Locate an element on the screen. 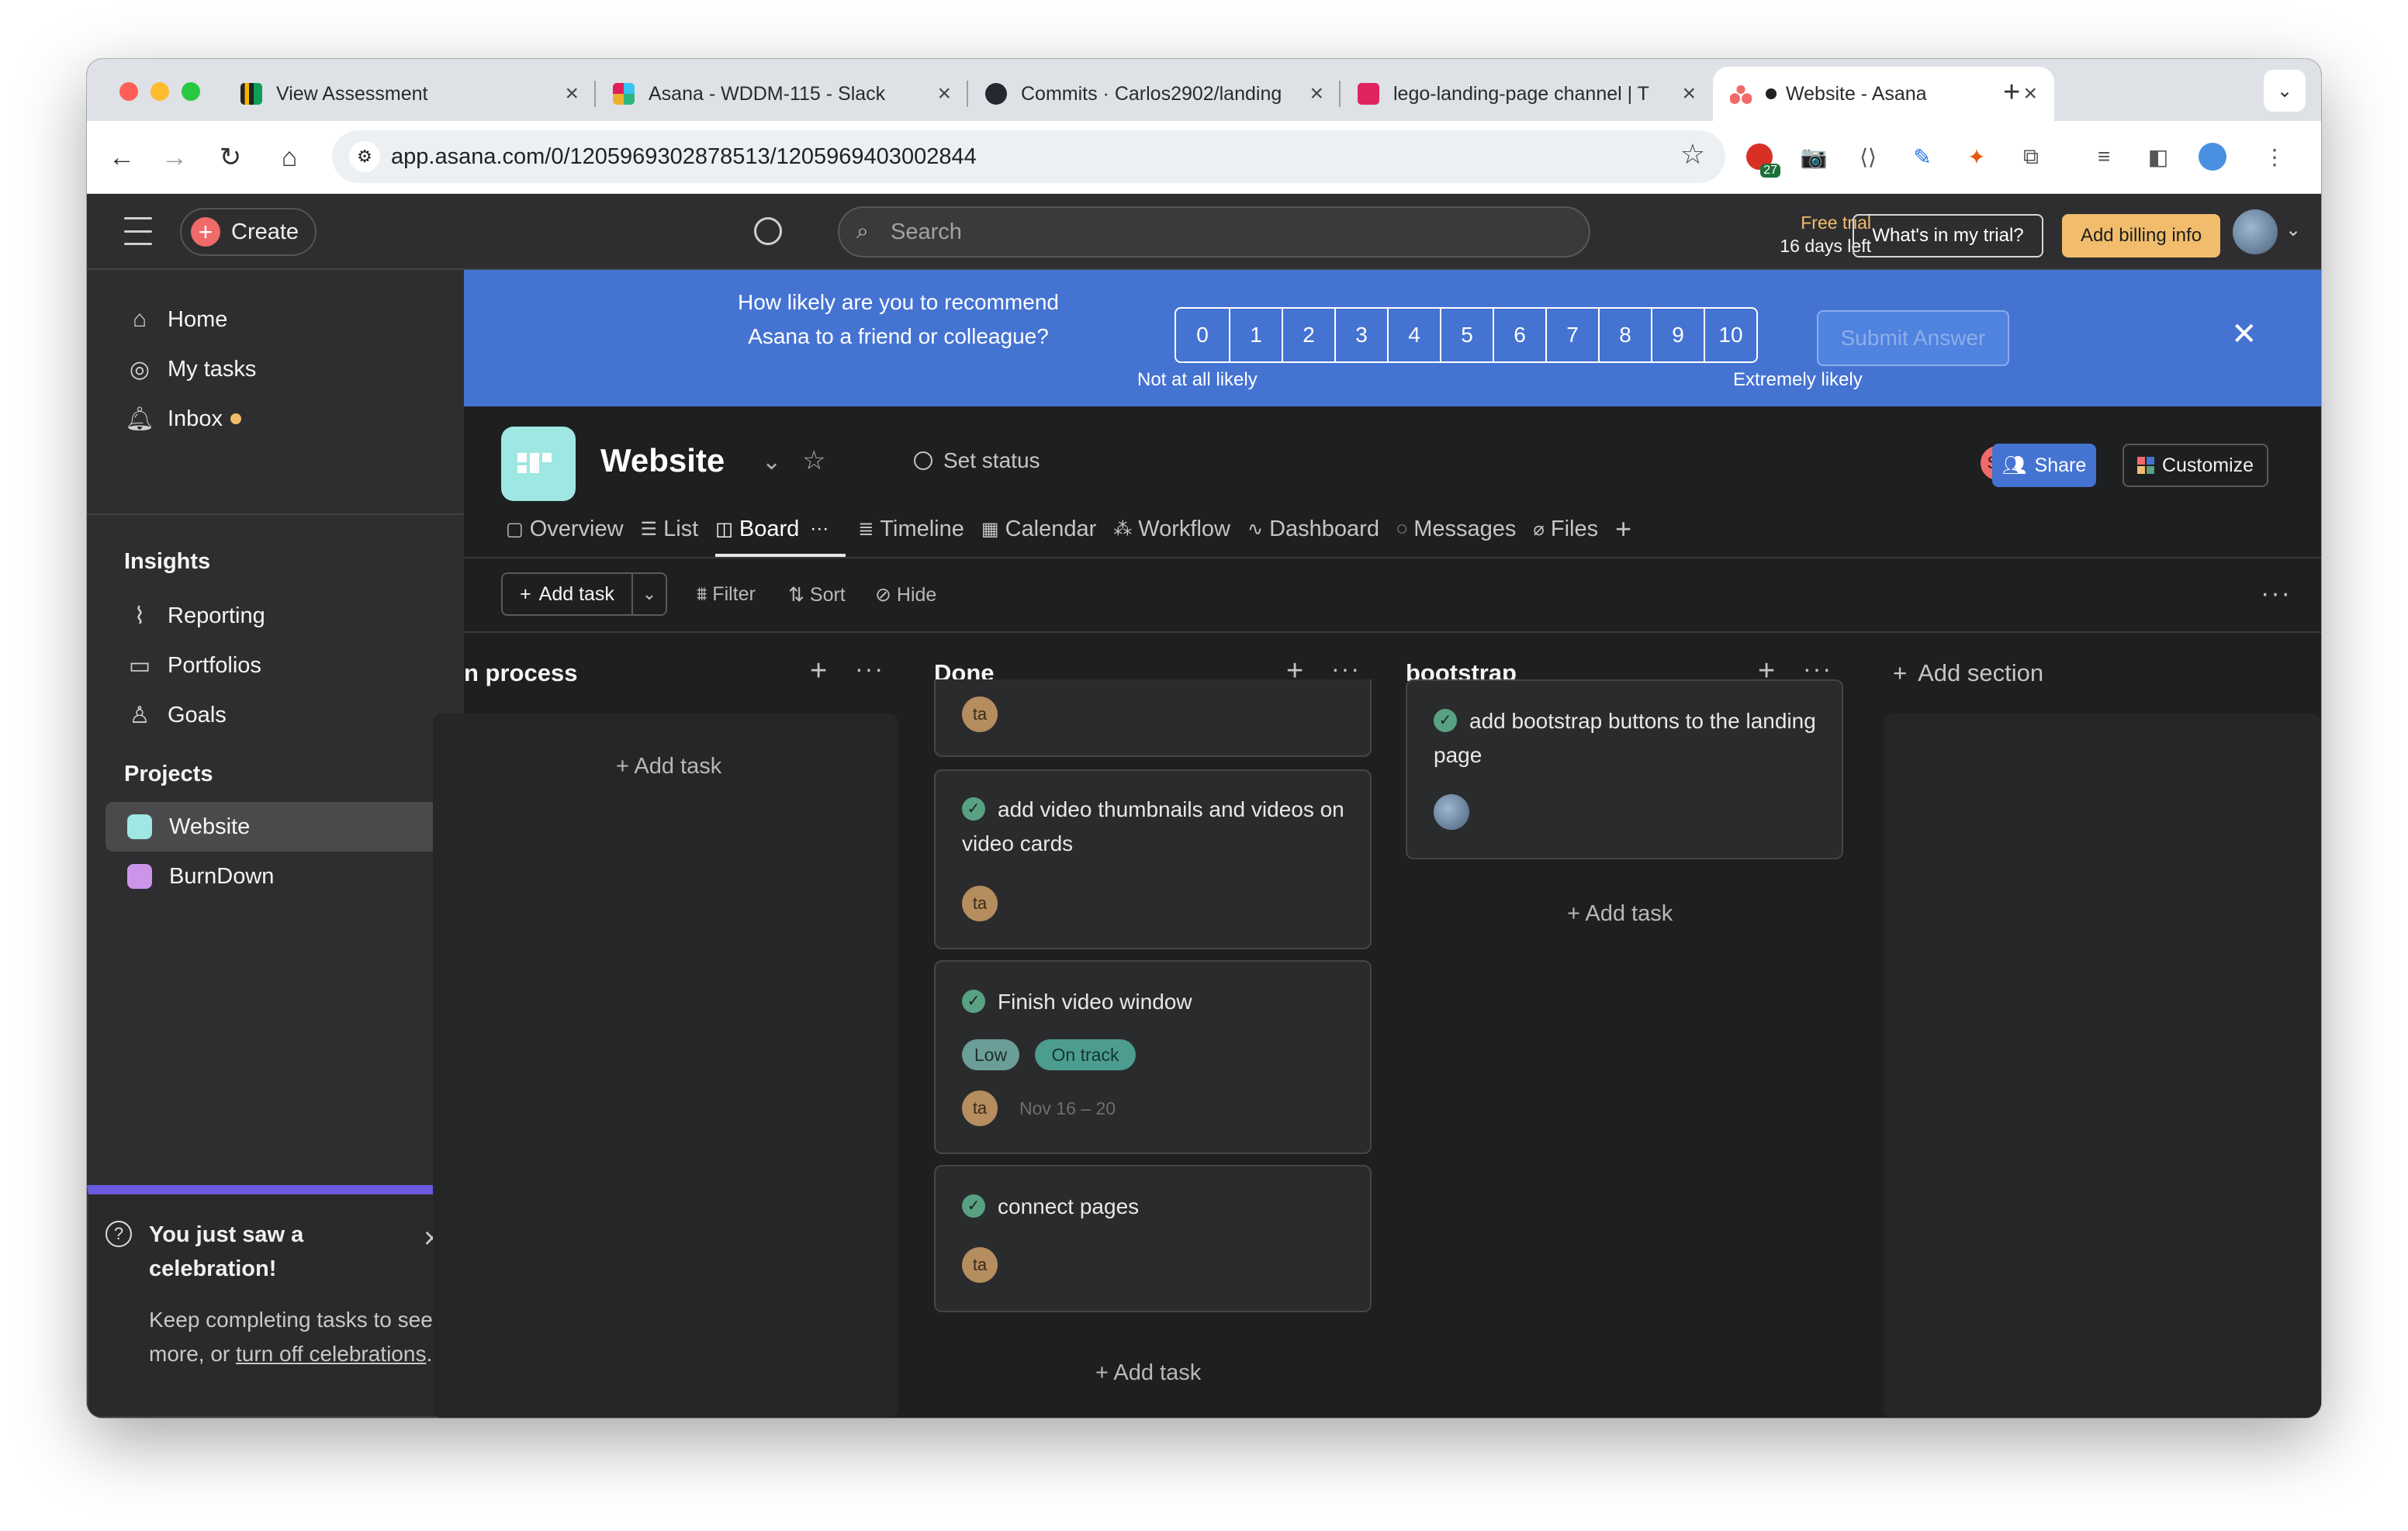 The image size is (2408, 1531). search-input: ⌕ Search is located at coordinates (1214, 231).